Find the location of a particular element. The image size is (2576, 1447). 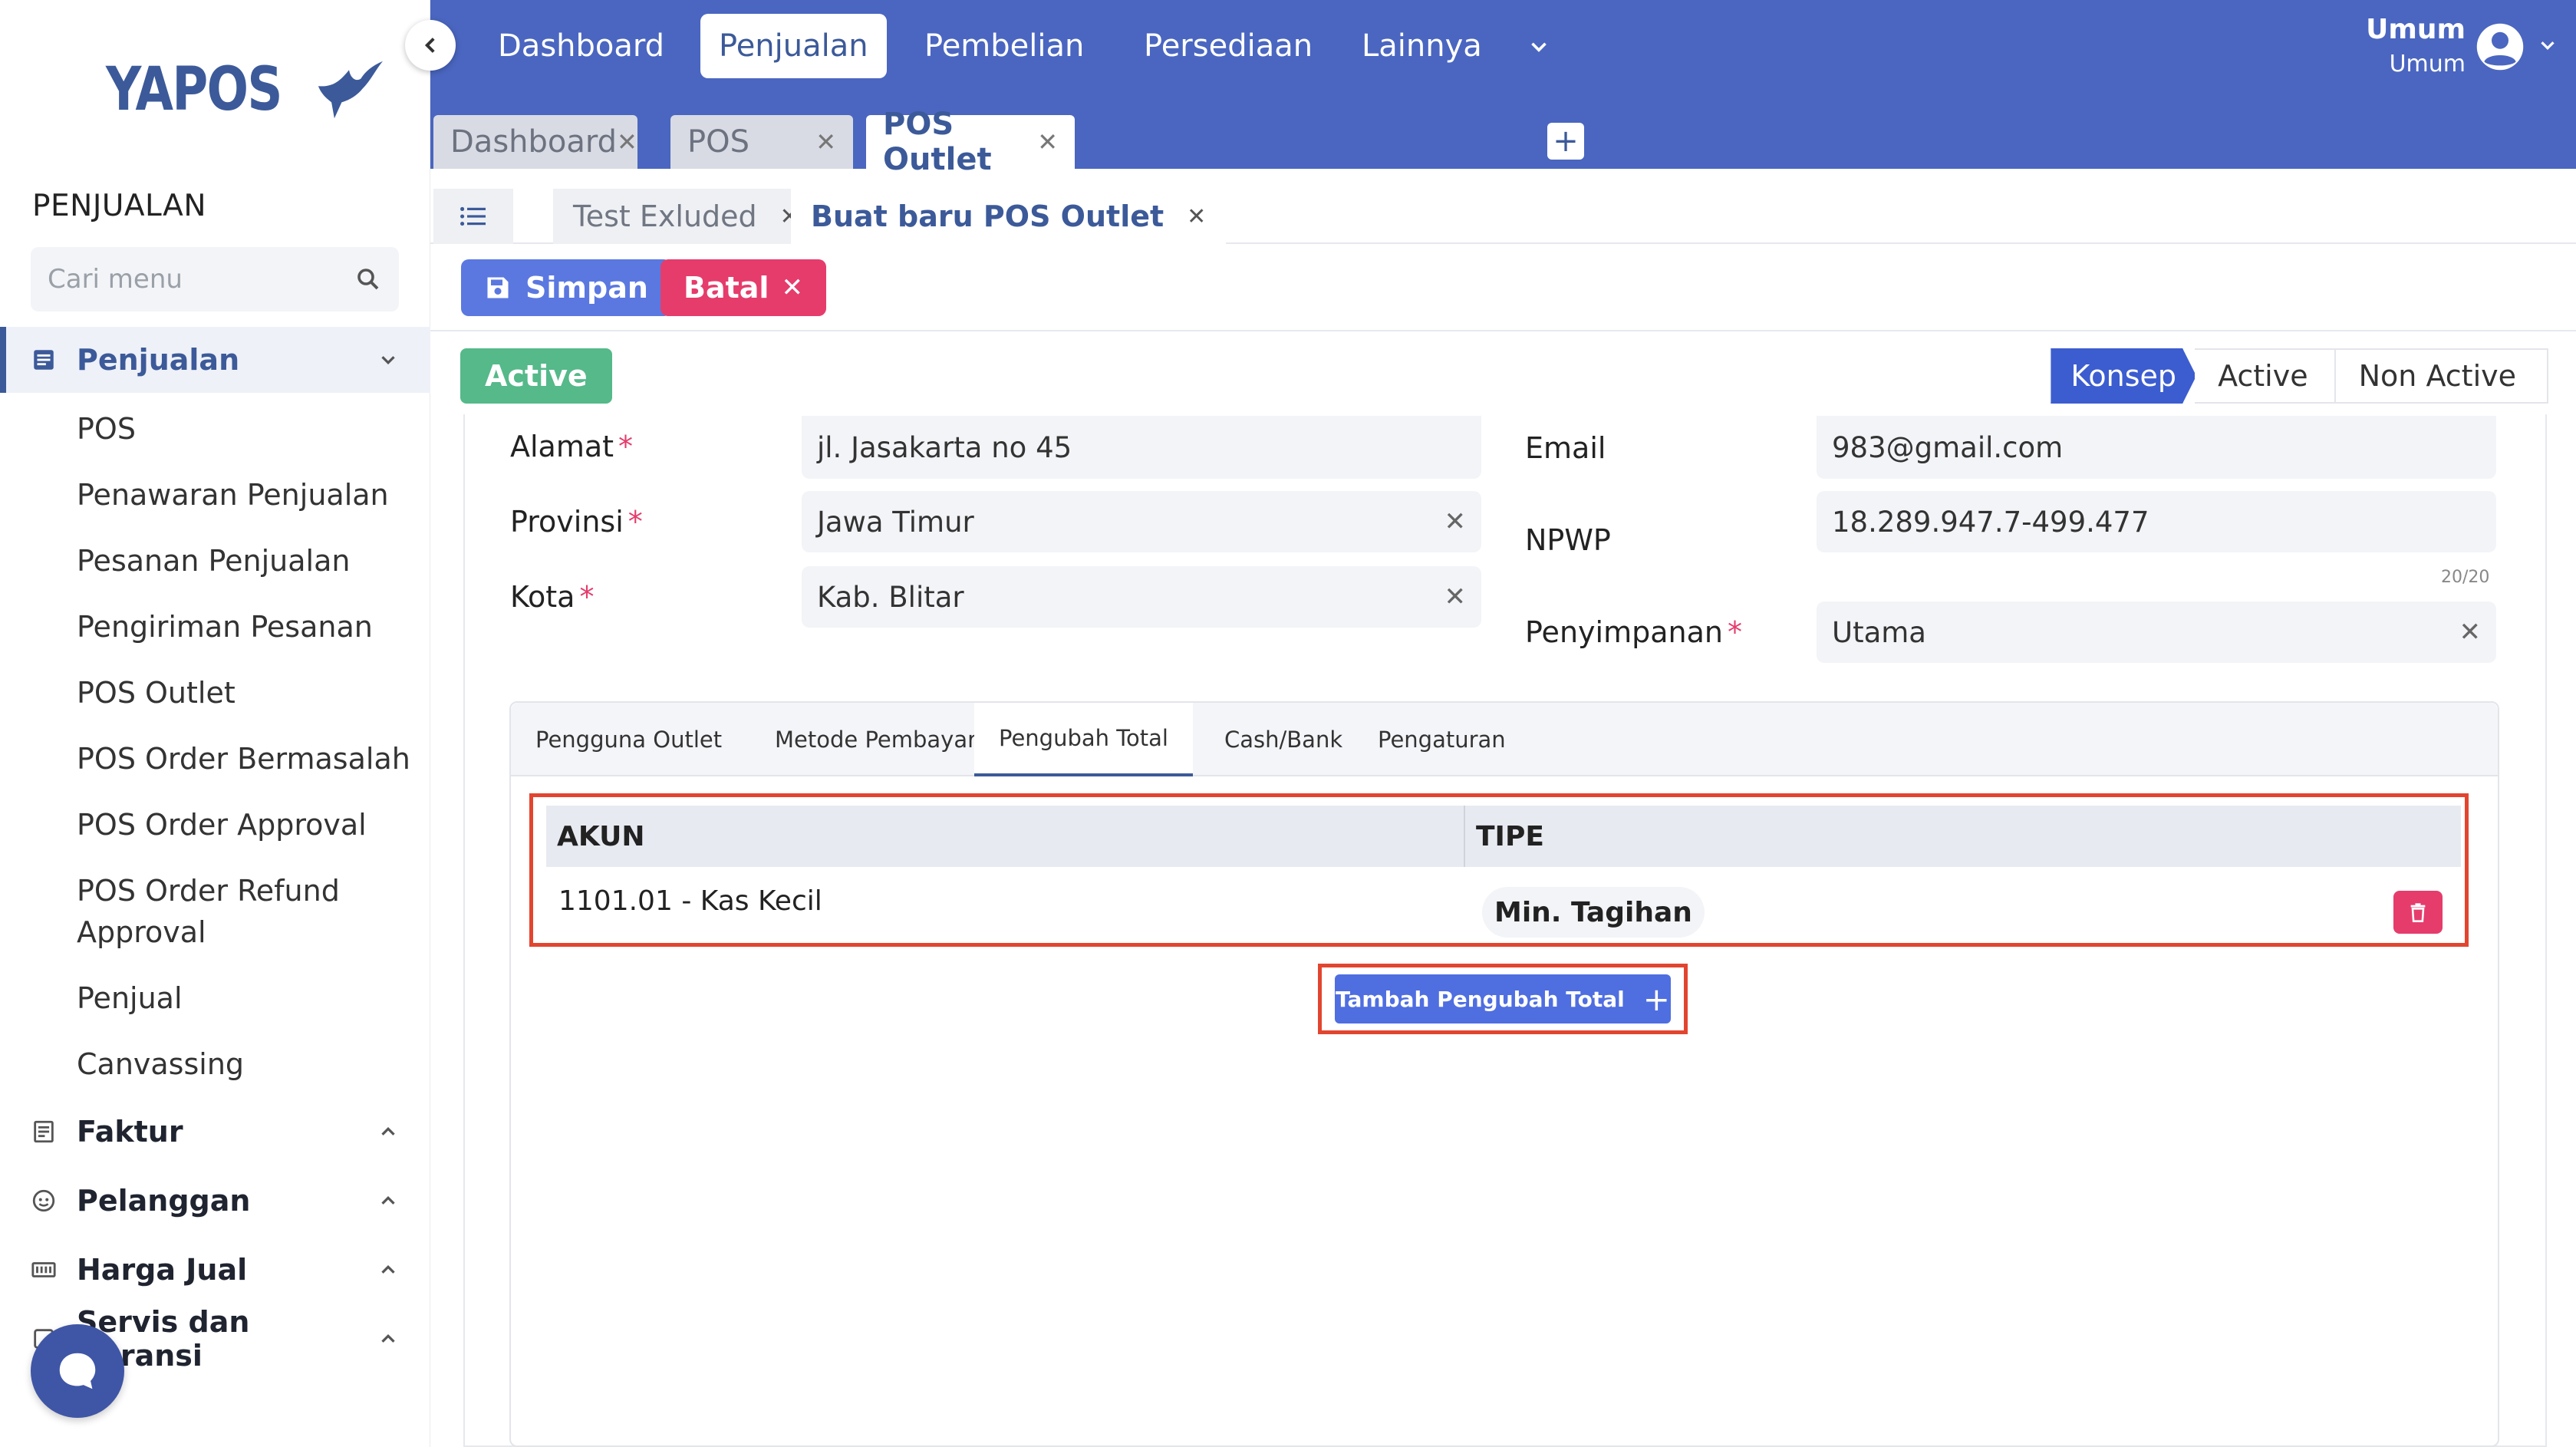

user-avatar-icon is located at coordinates (2500, 46).